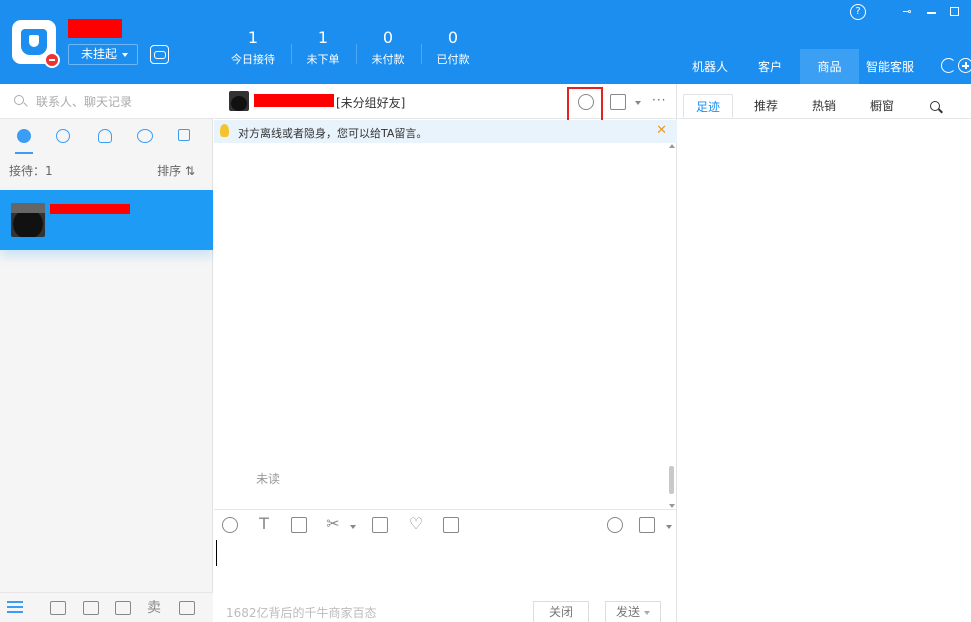  I want to click on tab-footprint: 足迹, so click(708, 106).